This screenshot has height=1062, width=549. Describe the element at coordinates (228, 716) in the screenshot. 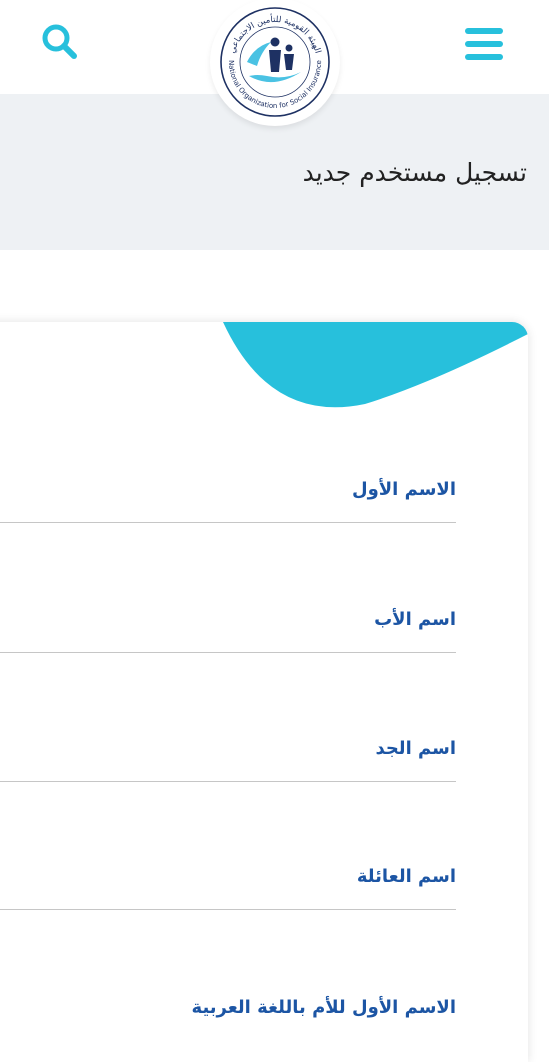

I see `grandfather-name-field: اسم الجد` at that location.